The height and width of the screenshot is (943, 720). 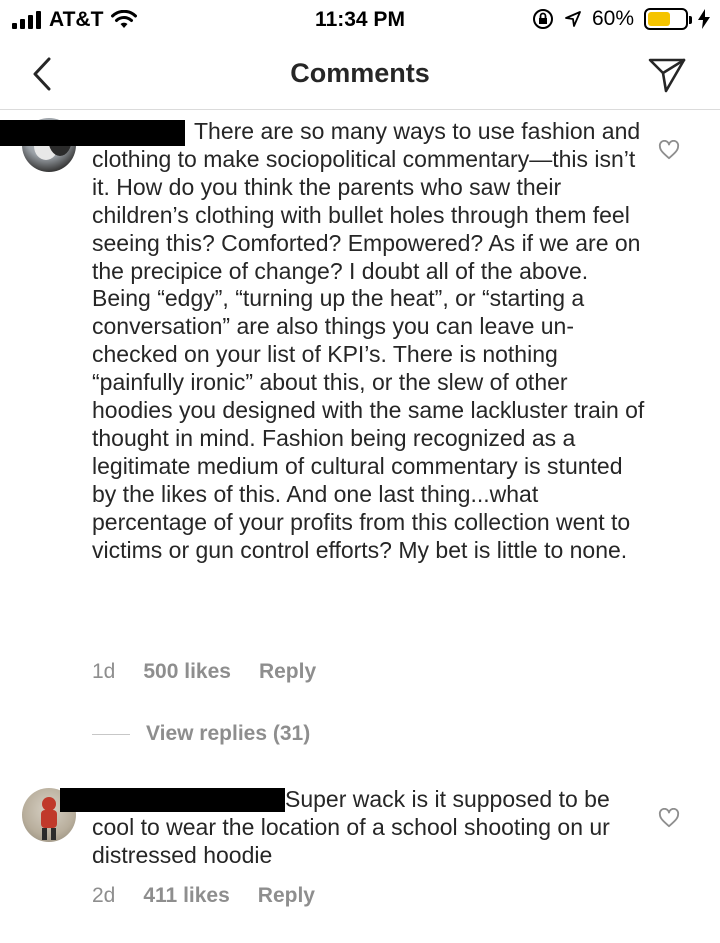 I want to click on status-right: 60%, so click(x=621, y=19).